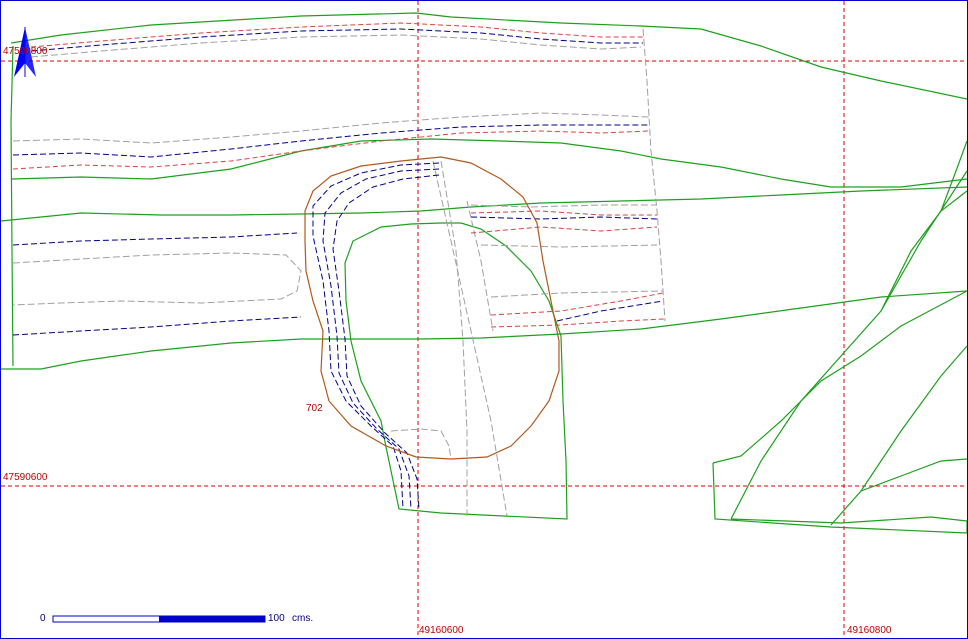  What do you see at coordinates (25, 477) in the screenshot?
I see `northing-label-bottom: 47590600` at bounding box center [25, 477].